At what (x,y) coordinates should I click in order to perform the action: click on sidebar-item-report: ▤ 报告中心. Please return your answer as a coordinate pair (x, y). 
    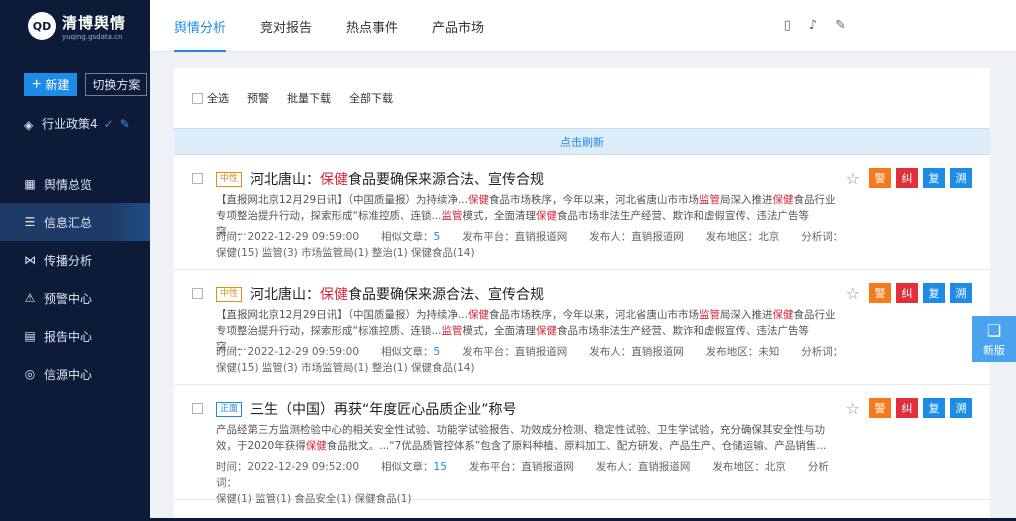
    Looking at the image, I should click on (75, 336).